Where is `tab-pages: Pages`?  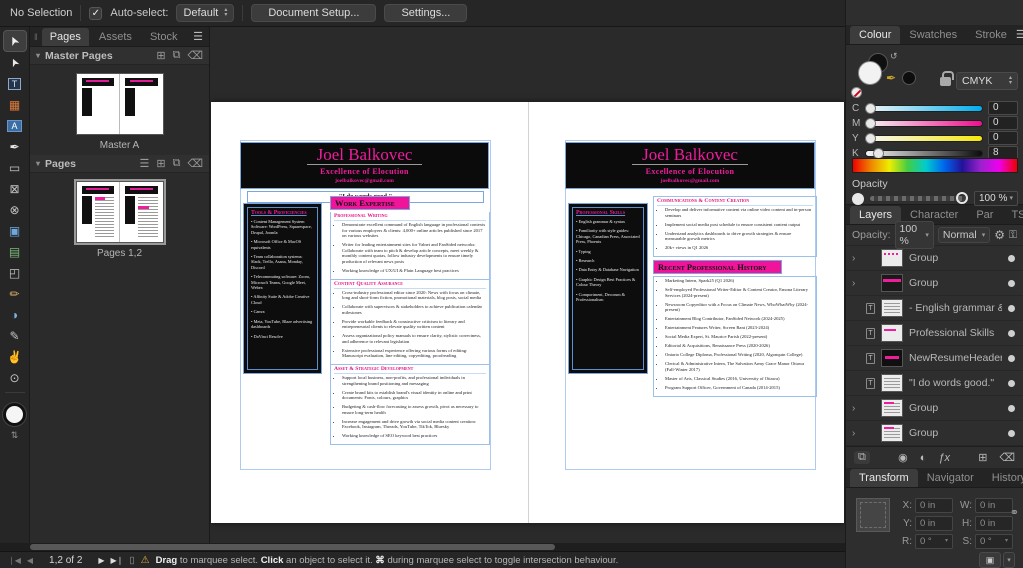
tab-pages: Pages is located at coordinates (65, 36).